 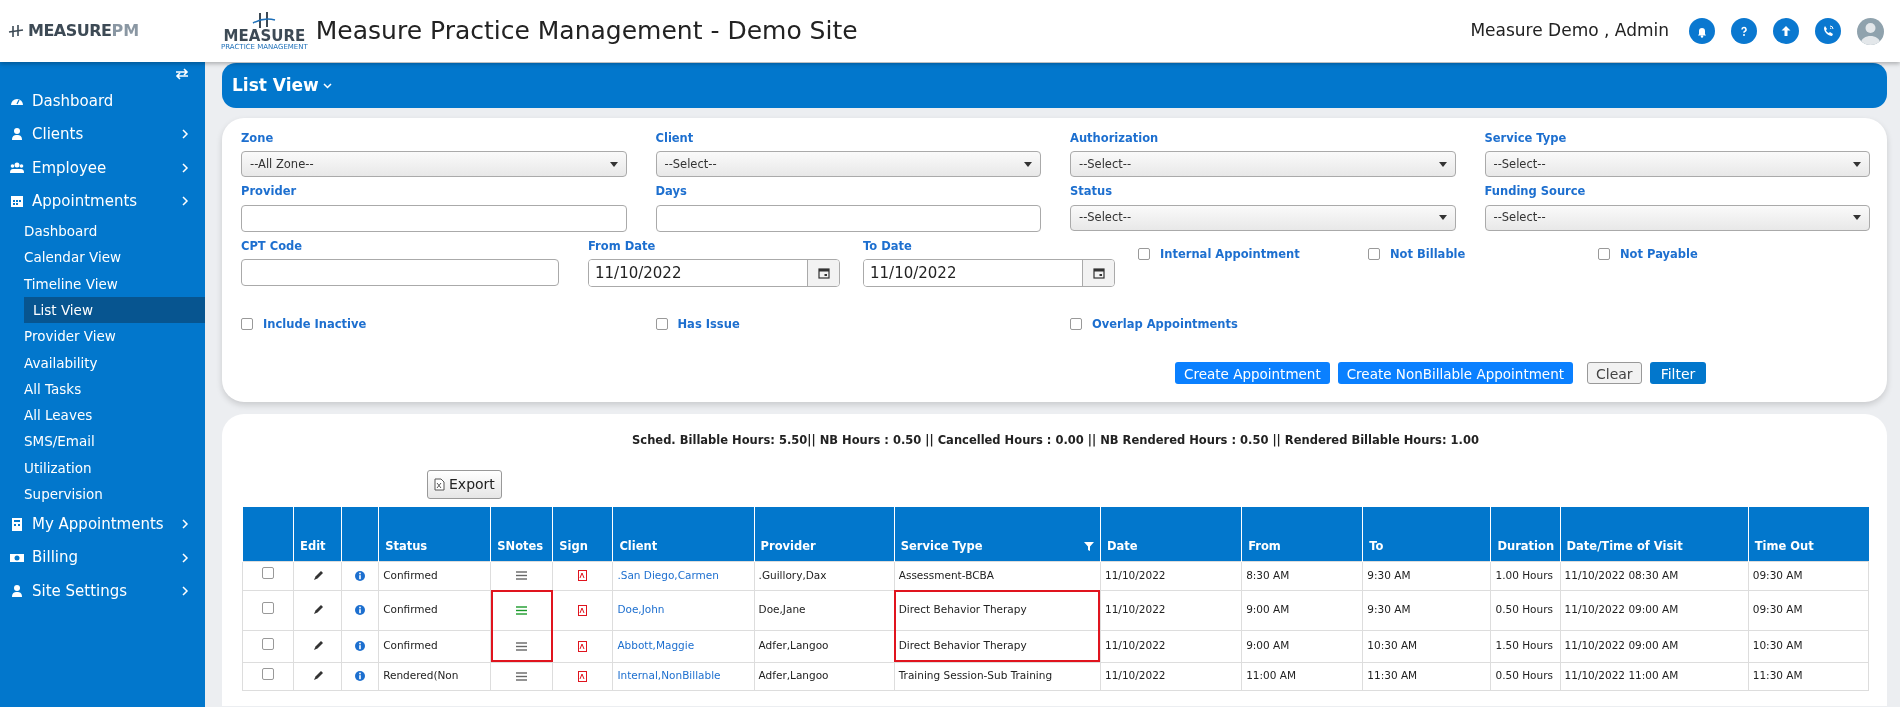 I want to click on column-header: Date/Time of Visit, so click(x=1624, y=545).